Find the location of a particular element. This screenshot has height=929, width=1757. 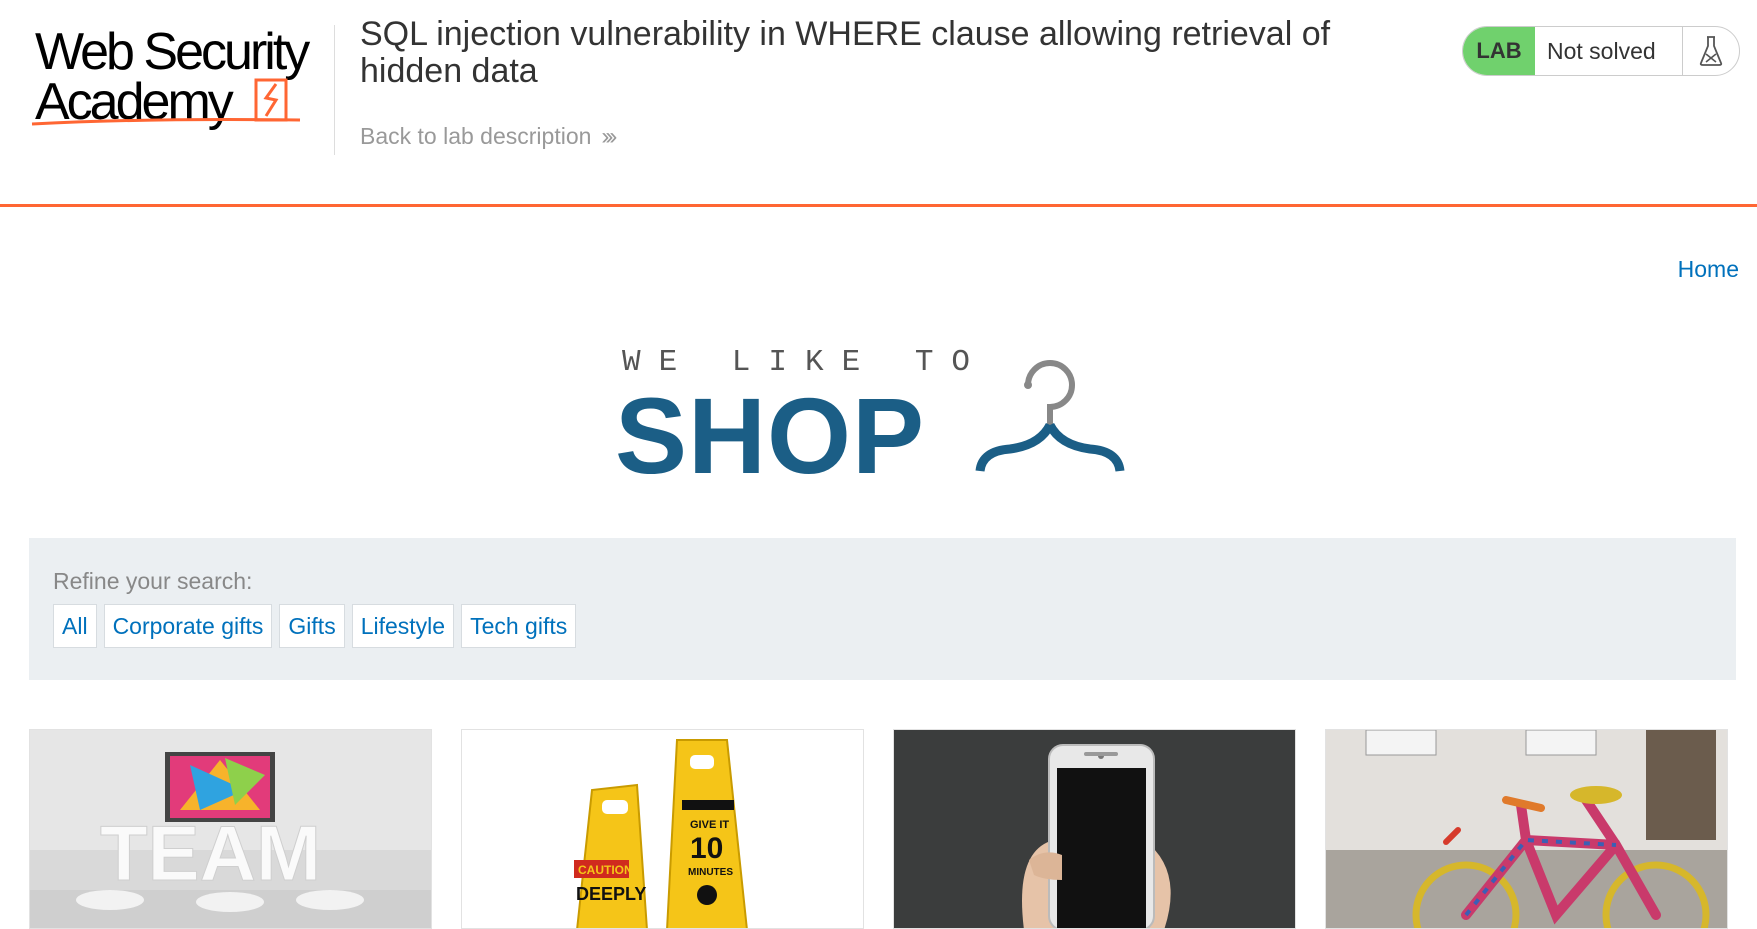

header-separator is located at coordinates (334, 90).